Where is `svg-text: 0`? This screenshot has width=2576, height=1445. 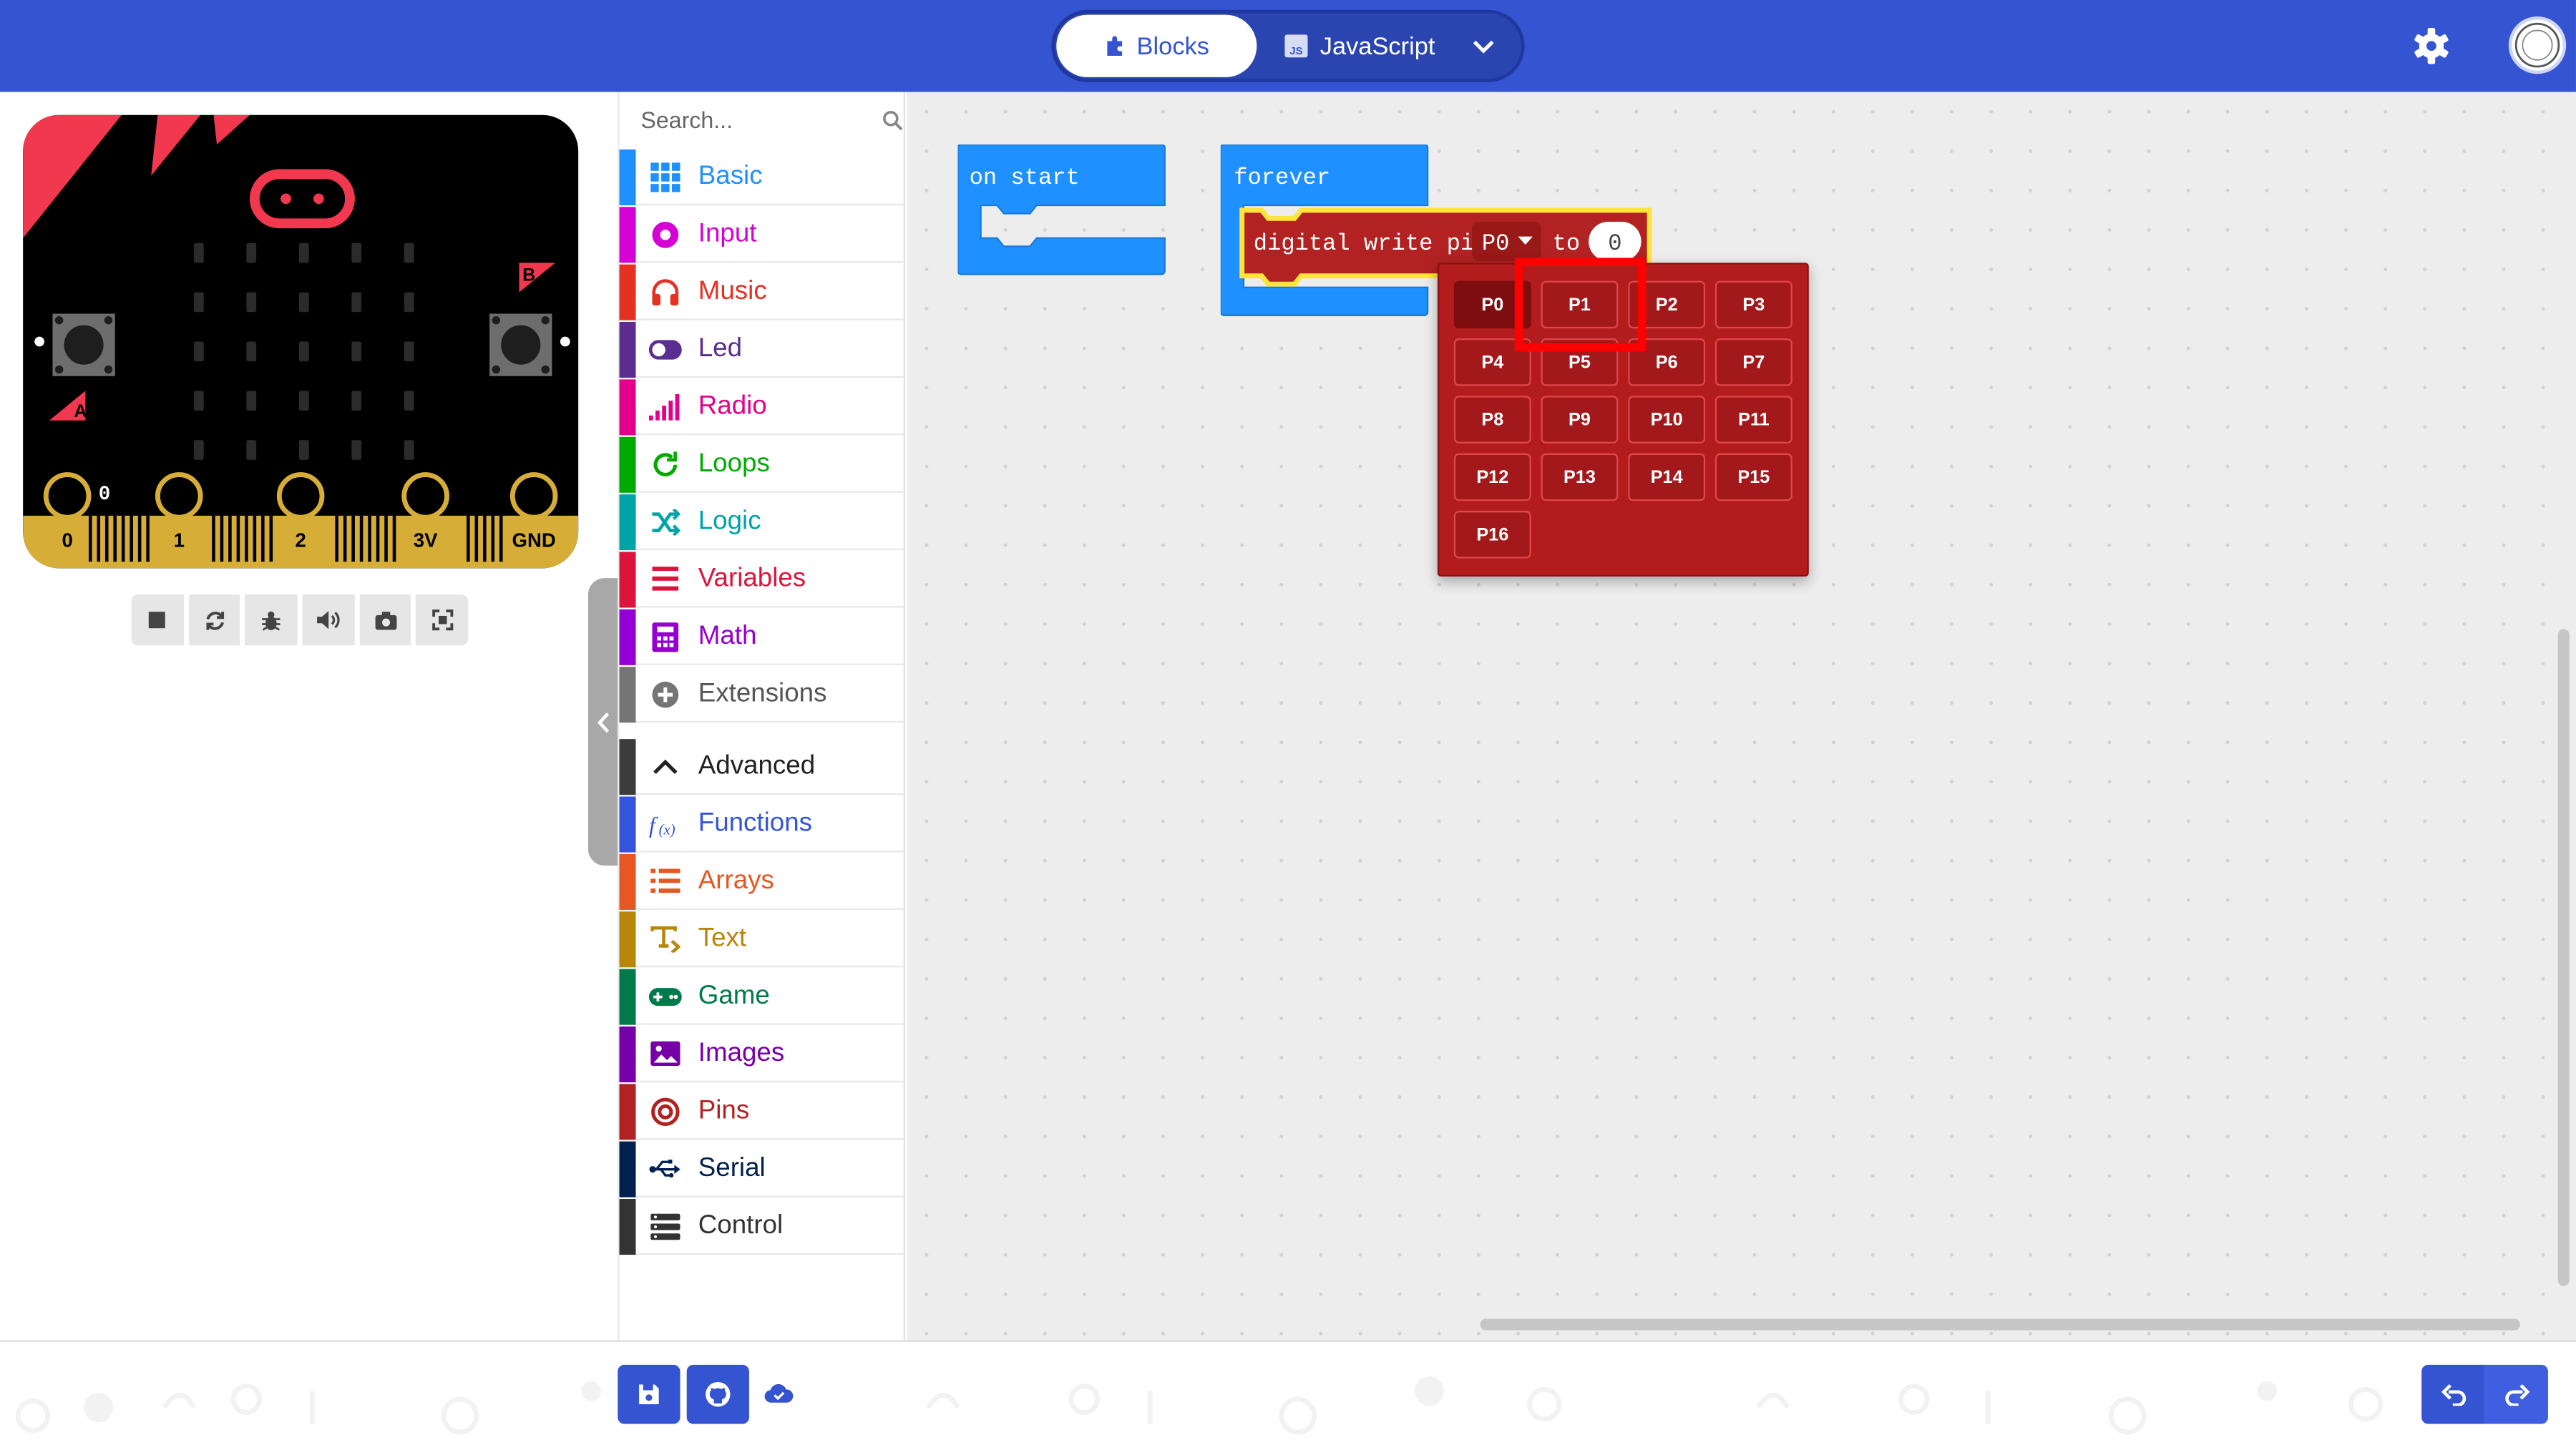
svg-text: 0 is located at coordinates (67, 540).